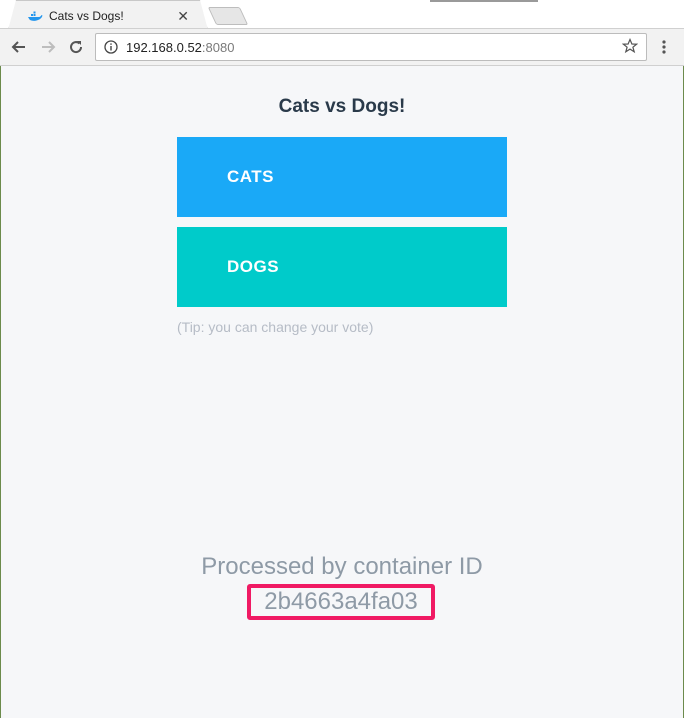 The image size is (684, 718). What do you see at coordinates (228, 16) in the screenshot?
I see `new-tab-button` at bounding box center [228, 16].